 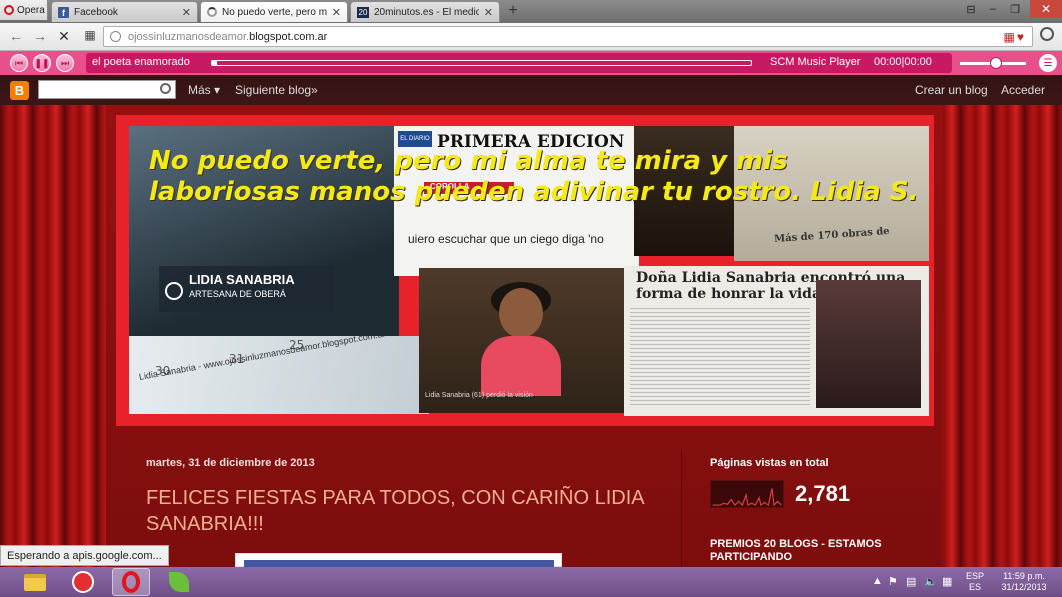 I want to click on tabs-menu-icon: ⊟, so click(x=971, y=9).